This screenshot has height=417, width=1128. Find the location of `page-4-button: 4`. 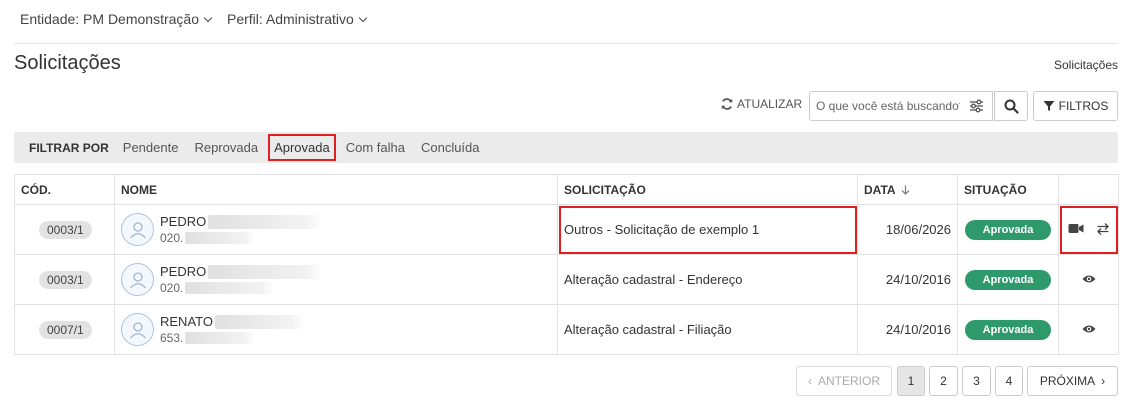

page-4-button: 4 is located at coordinates (1009, 381).